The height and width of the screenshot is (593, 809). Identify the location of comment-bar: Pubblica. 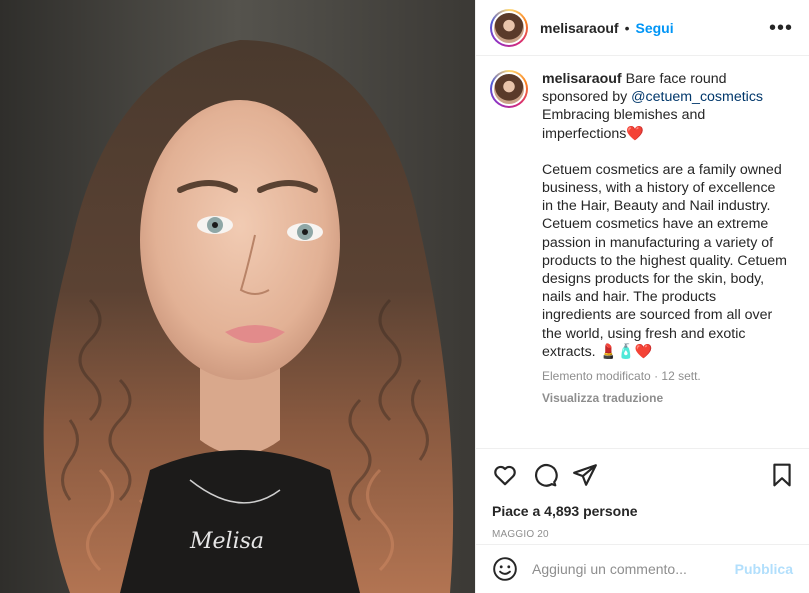
(642, 568).